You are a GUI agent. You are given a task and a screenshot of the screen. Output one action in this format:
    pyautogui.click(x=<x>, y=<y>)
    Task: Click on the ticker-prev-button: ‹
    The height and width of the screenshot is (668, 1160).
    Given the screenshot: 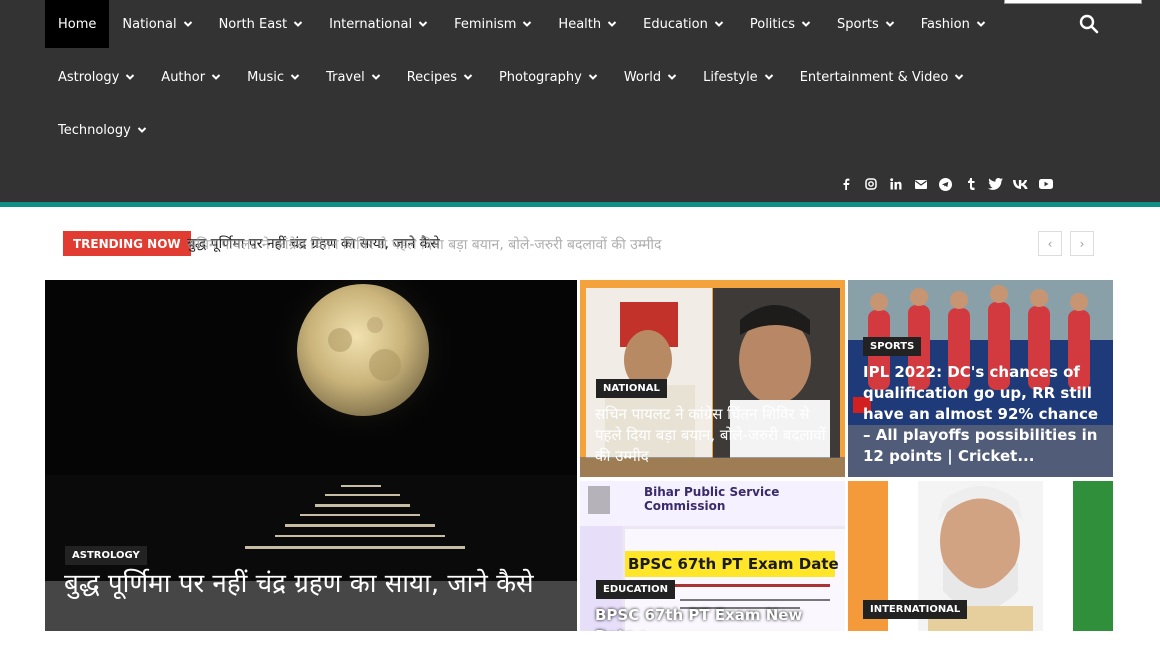 What is the action you would take?
    pyautogui.click(x=1050, y=243)
    